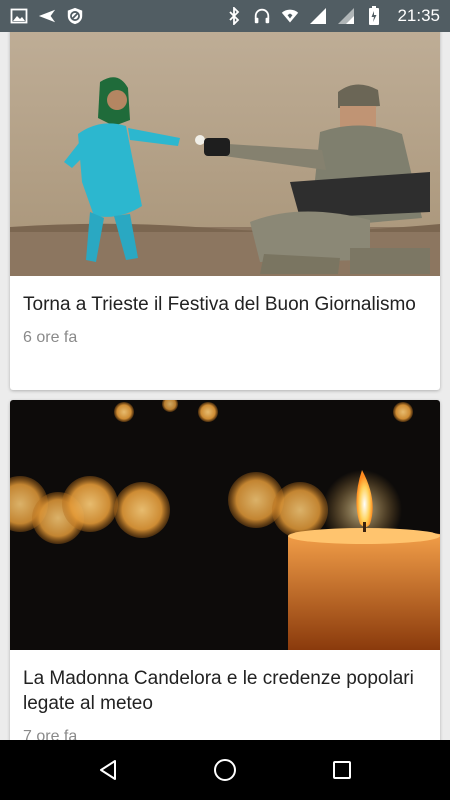 The height and width of the screenshot is (800, 450). I want to click on send-icon, so click(47, 16).